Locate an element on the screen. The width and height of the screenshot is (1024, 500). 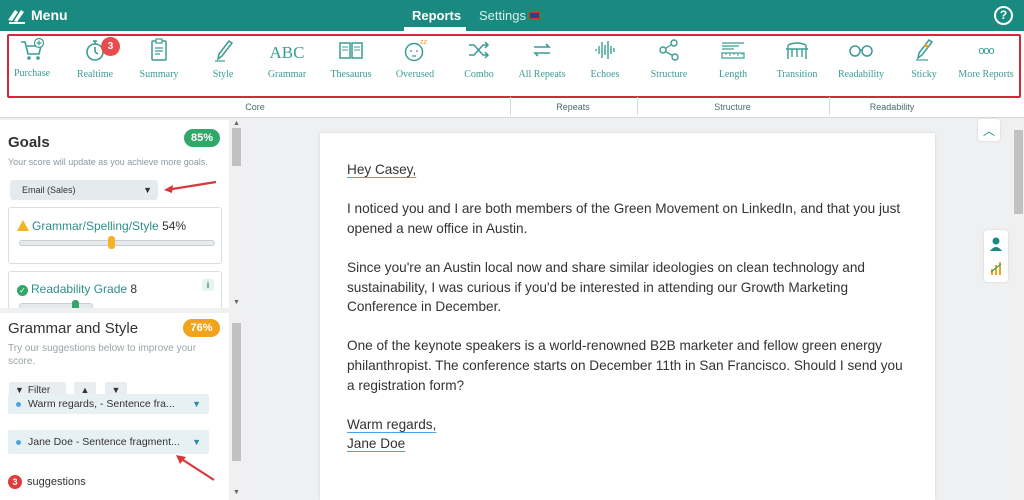
realtime-badge: 3 is located at coordinates (110, 46).